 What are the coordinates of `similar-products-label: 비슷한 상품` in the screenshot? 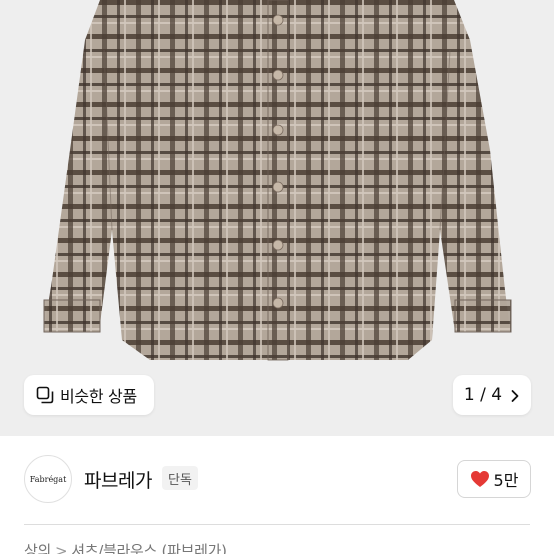 It's located at (98, 396).